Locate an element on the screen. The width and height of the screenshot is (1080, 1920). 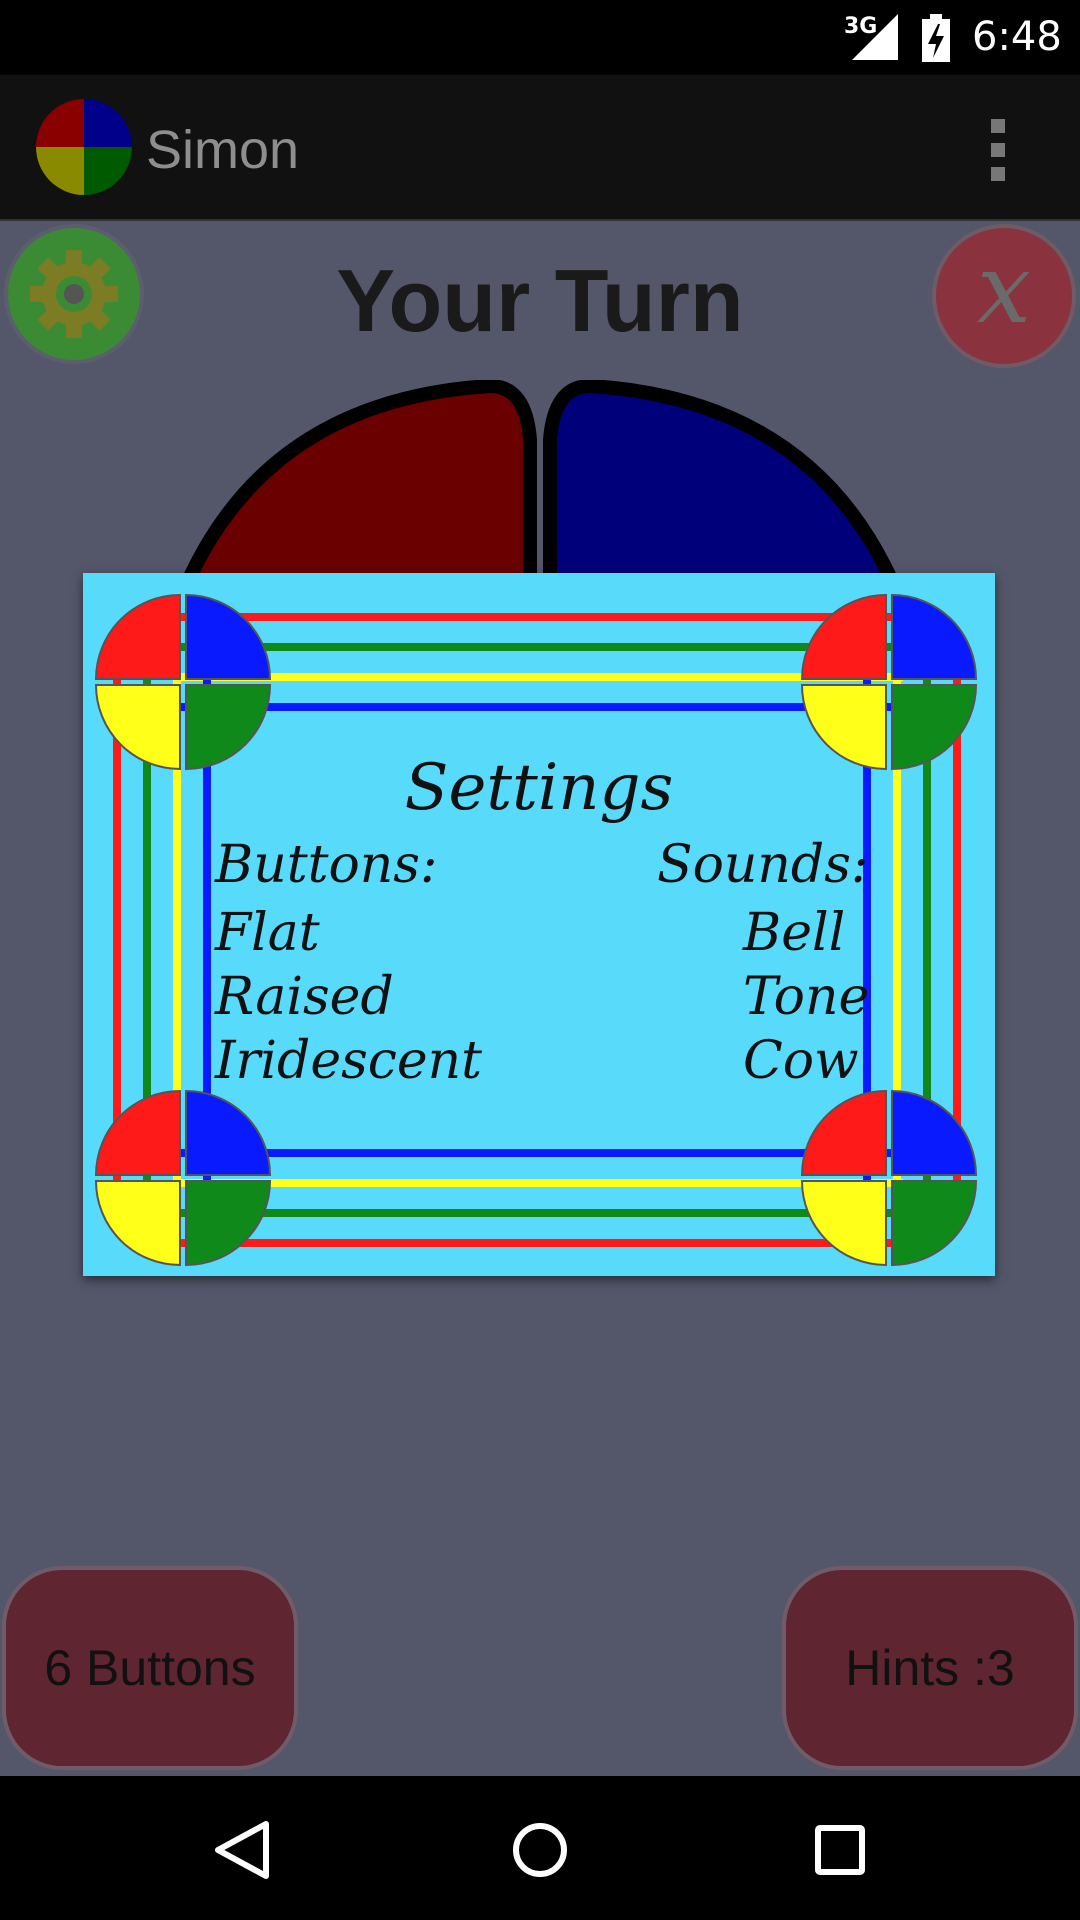
app-bar: Simon is located at coordinates (540, 148).